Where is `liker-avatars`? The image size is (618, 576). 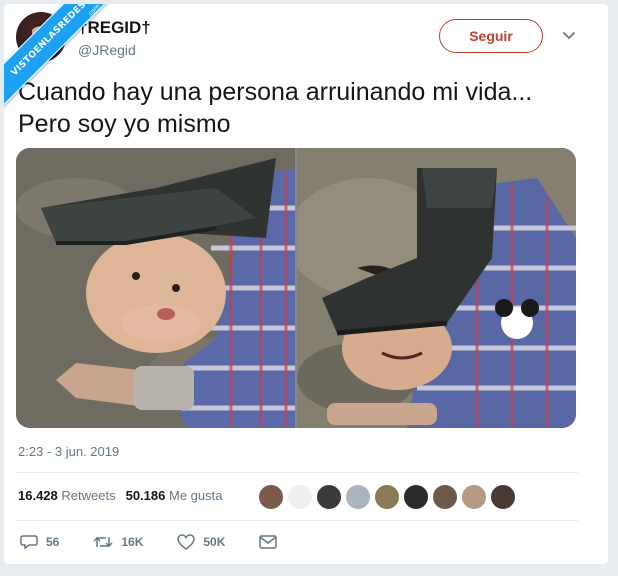 liker-avatars is located at coordinates (387, 497).